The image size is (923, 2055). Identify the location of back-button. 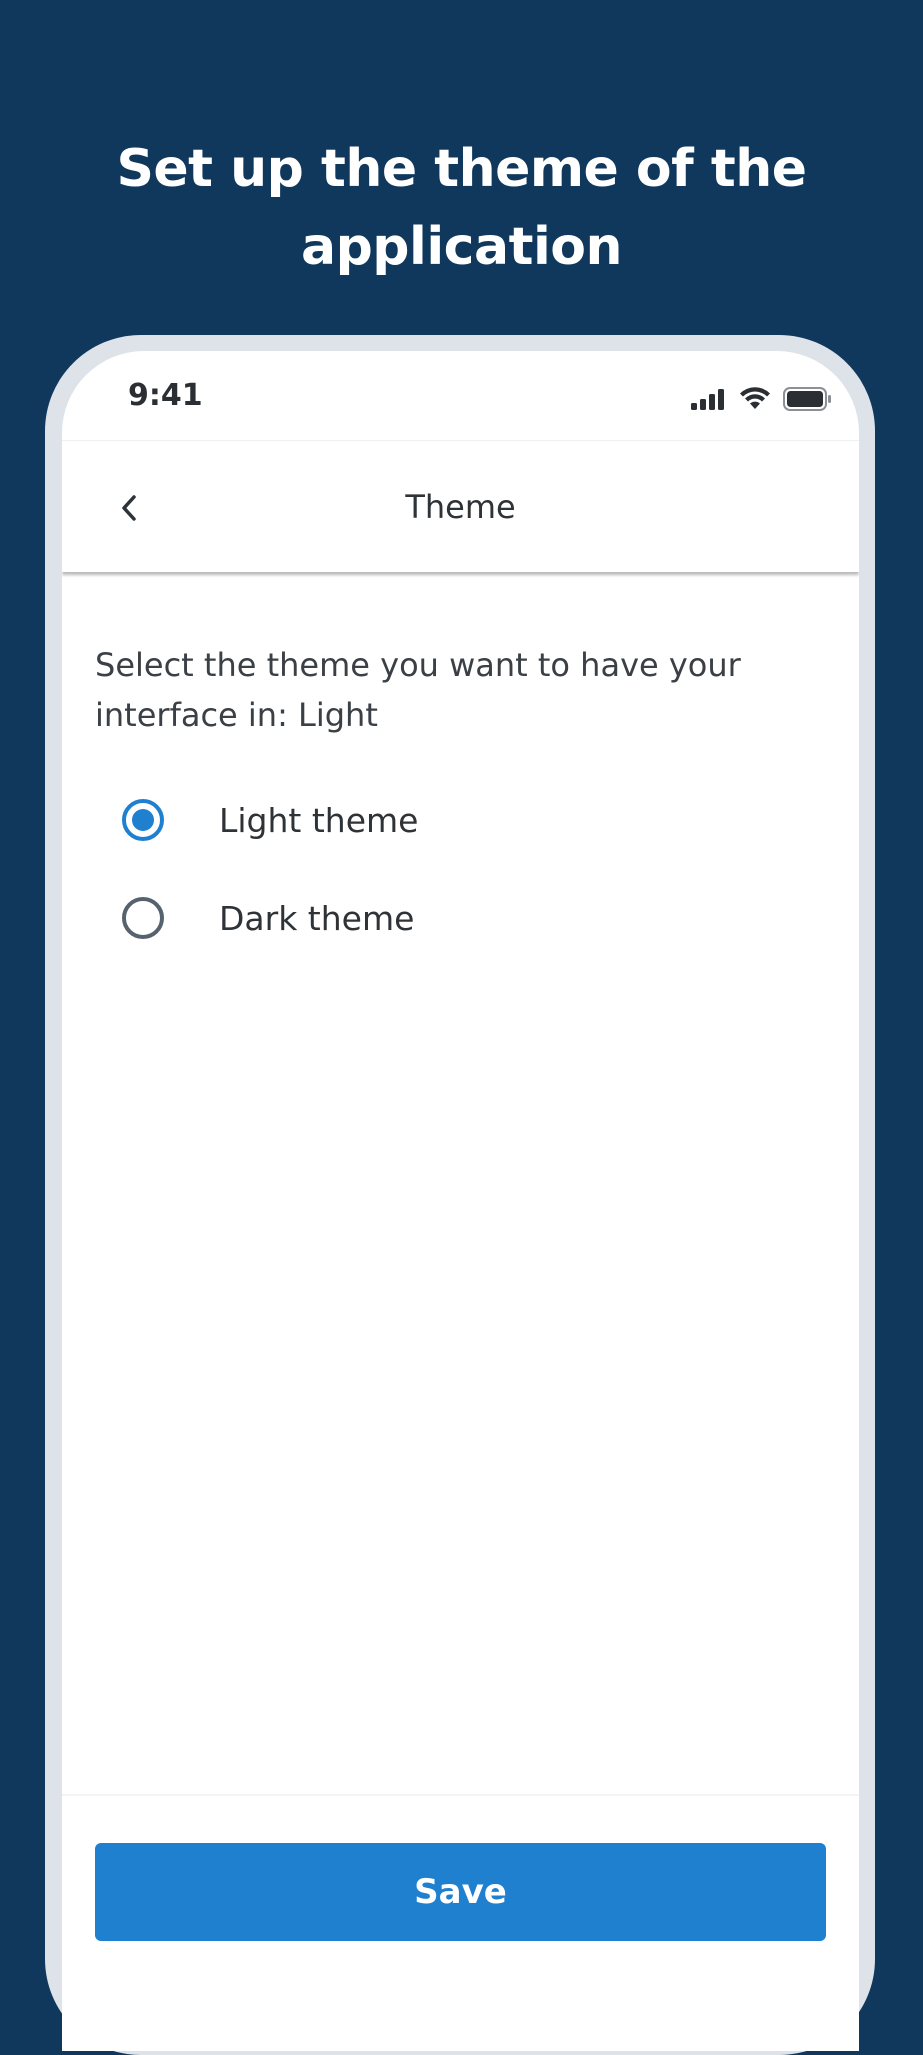
(130, 508).